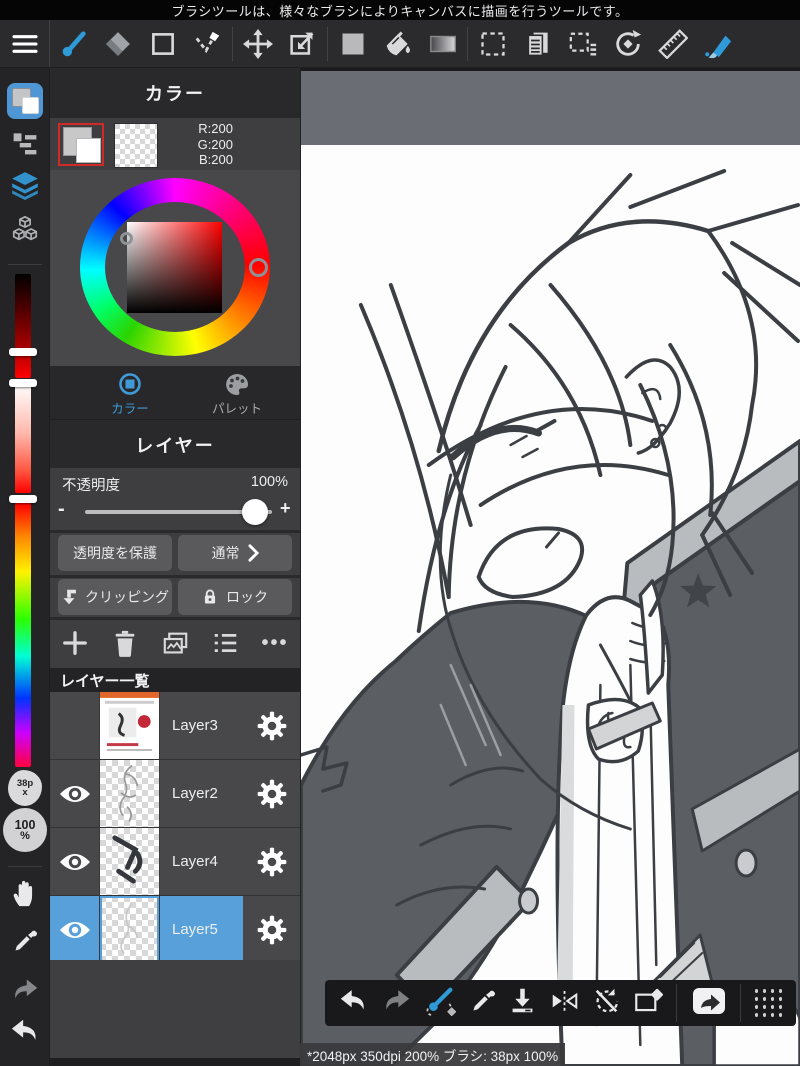 This screenshot has height=1066, width=800. I want to click on current-color-swatch, so click(81, 144).